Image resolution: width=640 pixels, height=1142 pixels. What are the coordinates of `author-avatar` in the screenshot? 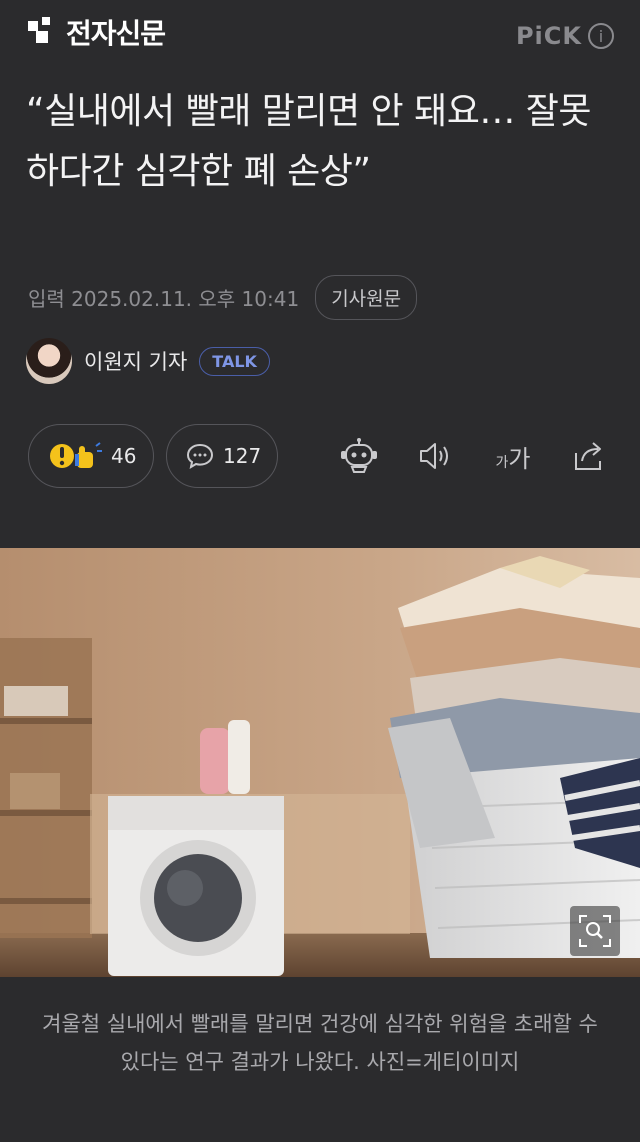 It's located at (49, 361).